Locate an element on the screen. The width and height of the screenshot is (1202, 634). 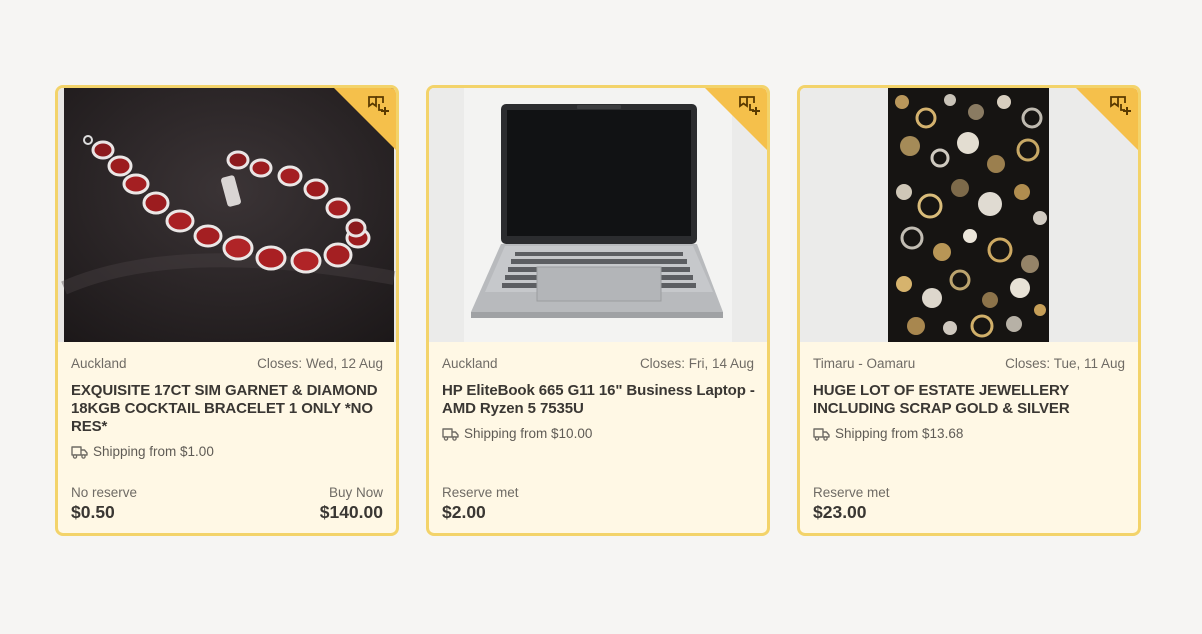
location: Timaru - Oamaru is located at coordinates (864, 363).